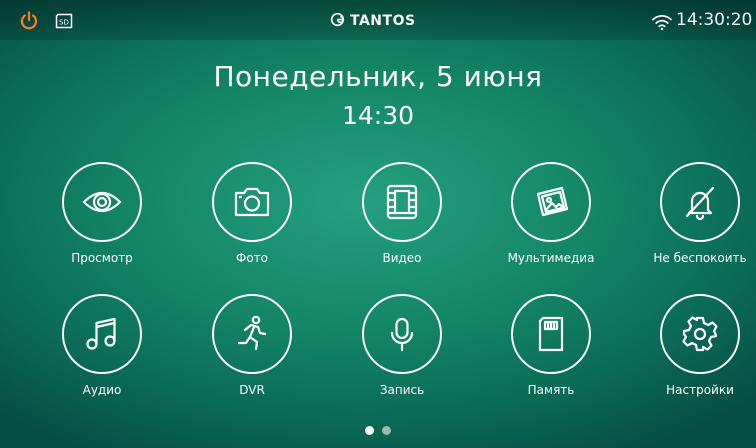 The height and width of the screenshot is (448, 756). I want to click on bell-off-icon, so click(700, 203).